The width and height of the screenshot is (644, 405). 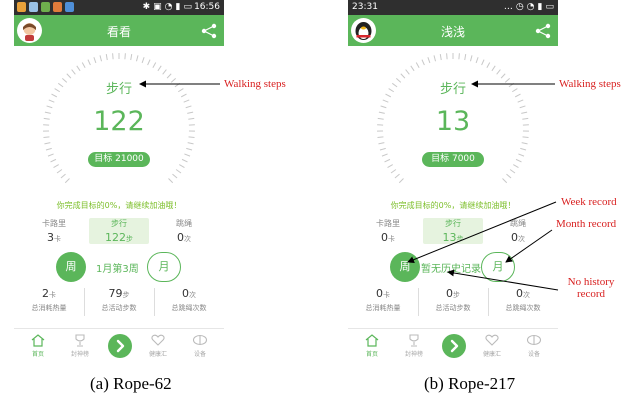 I want to click on annotation-line: record, so click(x=591, y=294).